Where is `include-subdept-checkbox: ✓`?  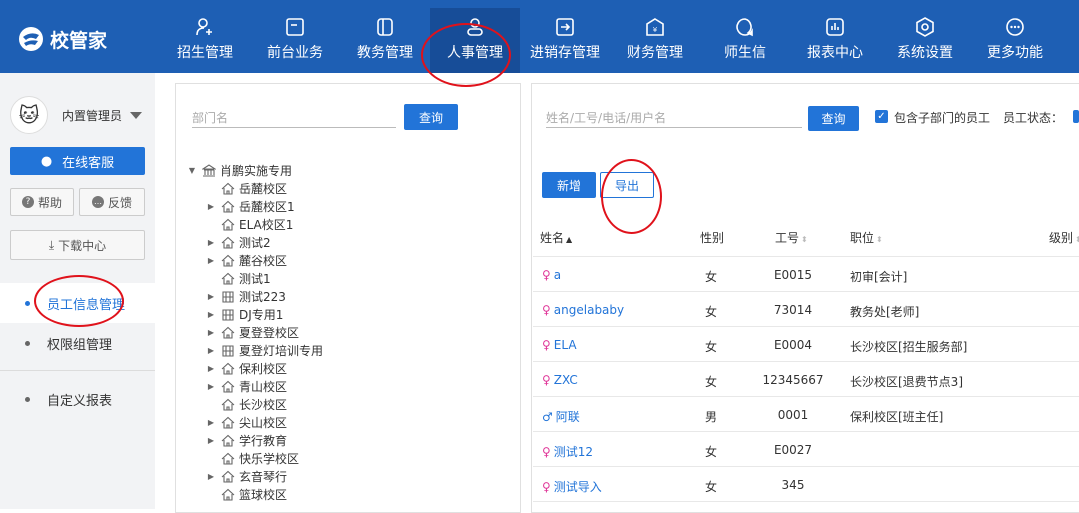
include-subdept-checkbox: ✓ is located at coordinates (881, 116).